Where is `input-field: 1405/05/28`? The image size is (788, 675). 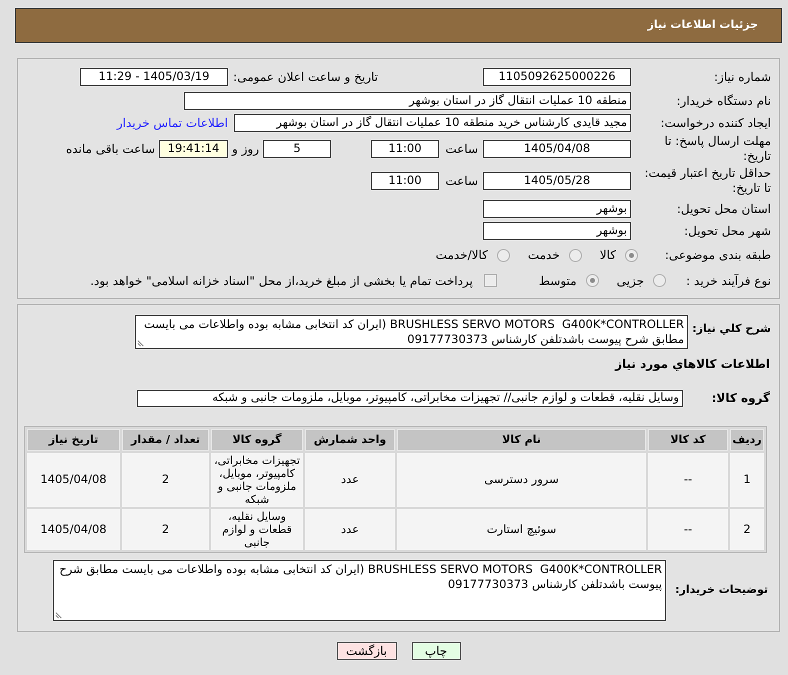
input-field: 1405/05/28 is located at coordinates (557, 181).